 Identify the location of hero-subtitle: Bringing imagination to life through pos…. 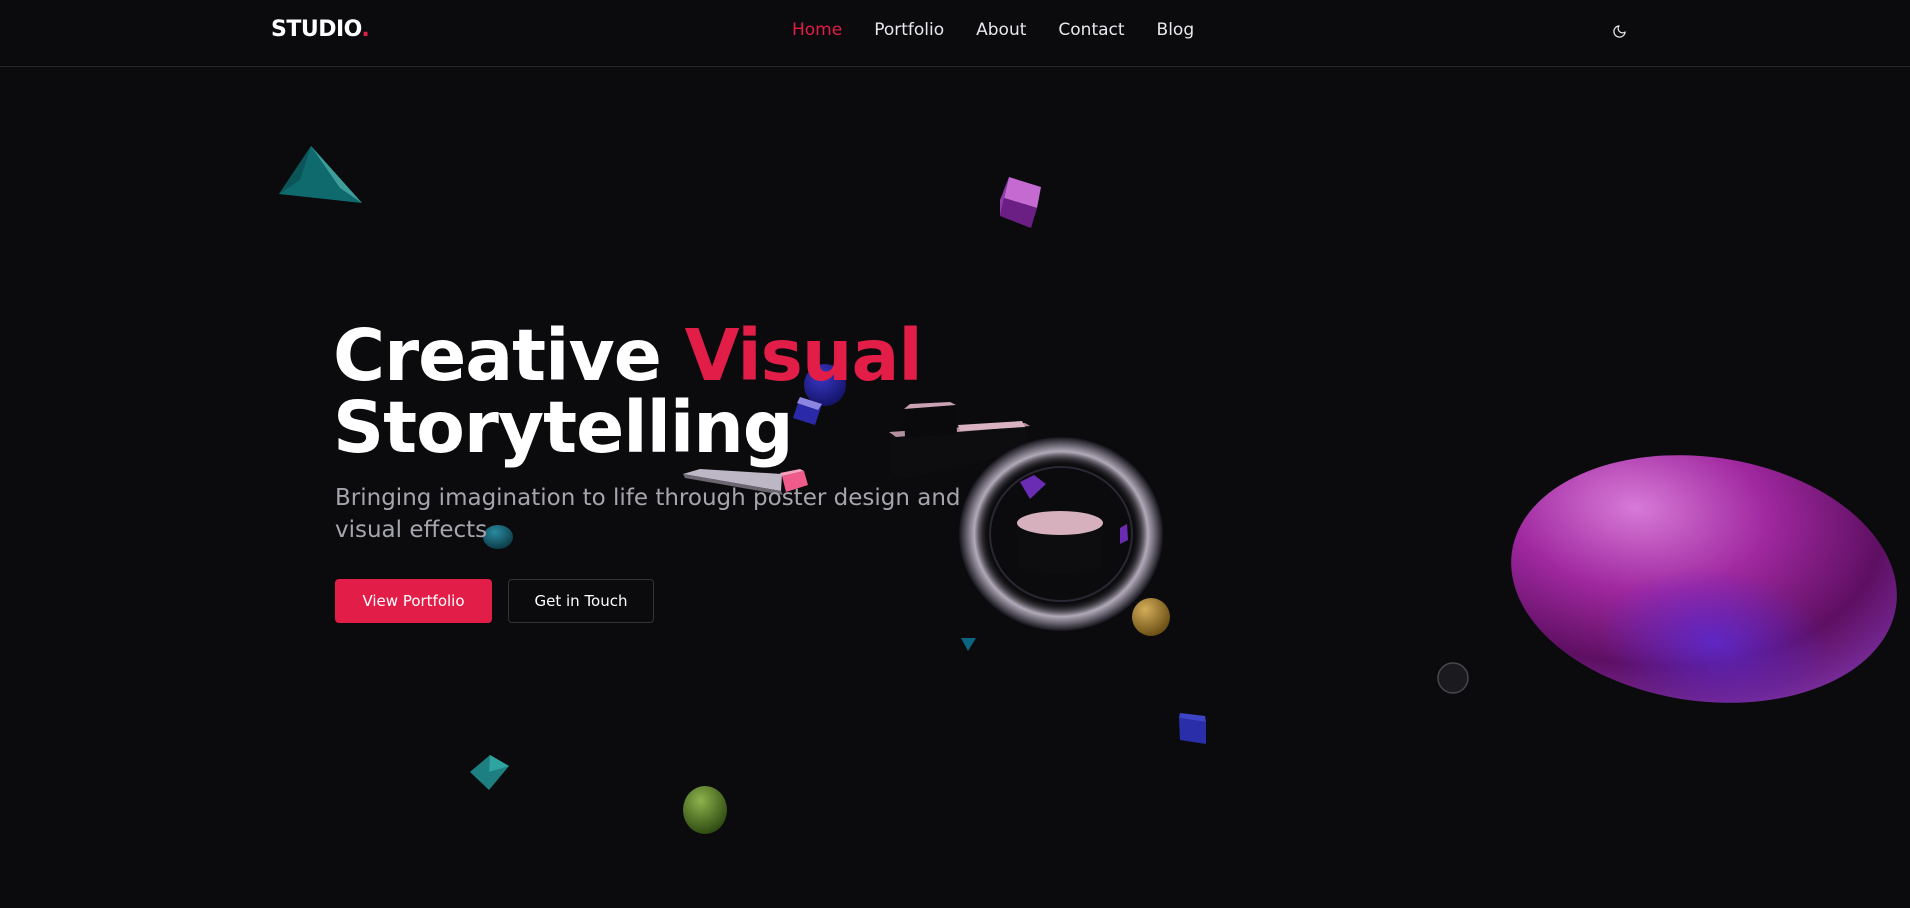
(648, 514).